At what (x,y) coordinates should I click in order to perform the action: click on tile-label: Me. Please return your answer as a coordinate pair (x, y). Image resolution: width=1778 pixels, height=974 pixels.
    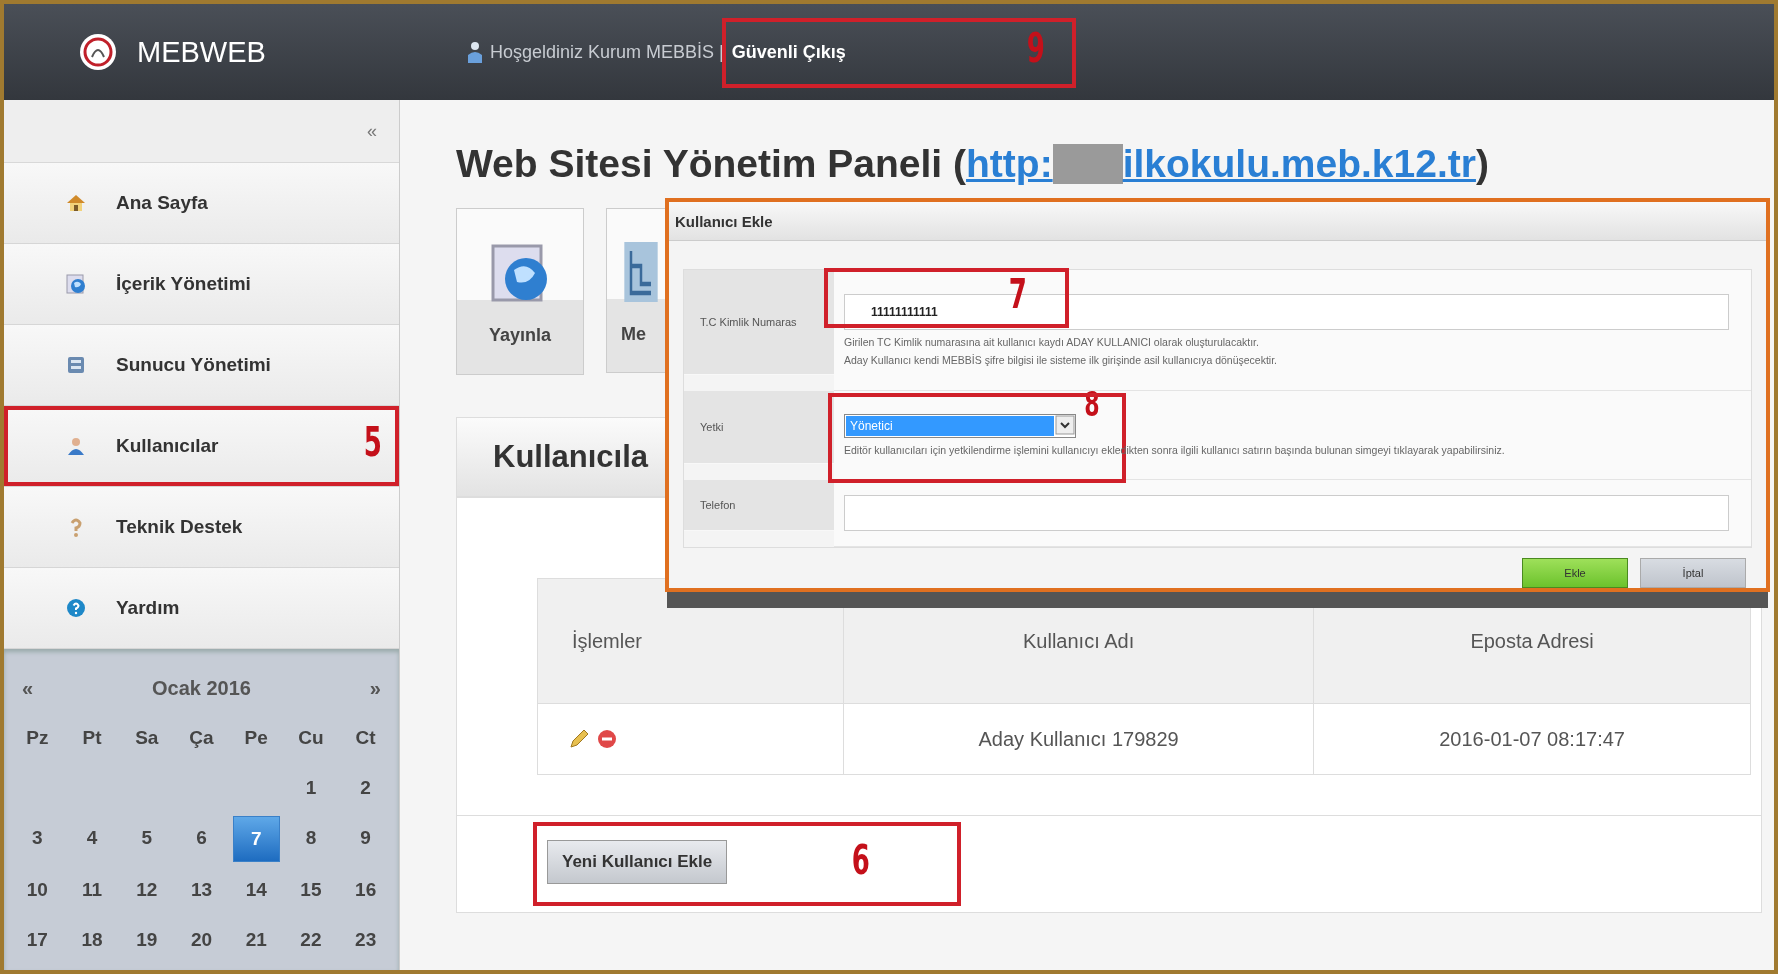
    Looking at the image, I should click on (633, 334).